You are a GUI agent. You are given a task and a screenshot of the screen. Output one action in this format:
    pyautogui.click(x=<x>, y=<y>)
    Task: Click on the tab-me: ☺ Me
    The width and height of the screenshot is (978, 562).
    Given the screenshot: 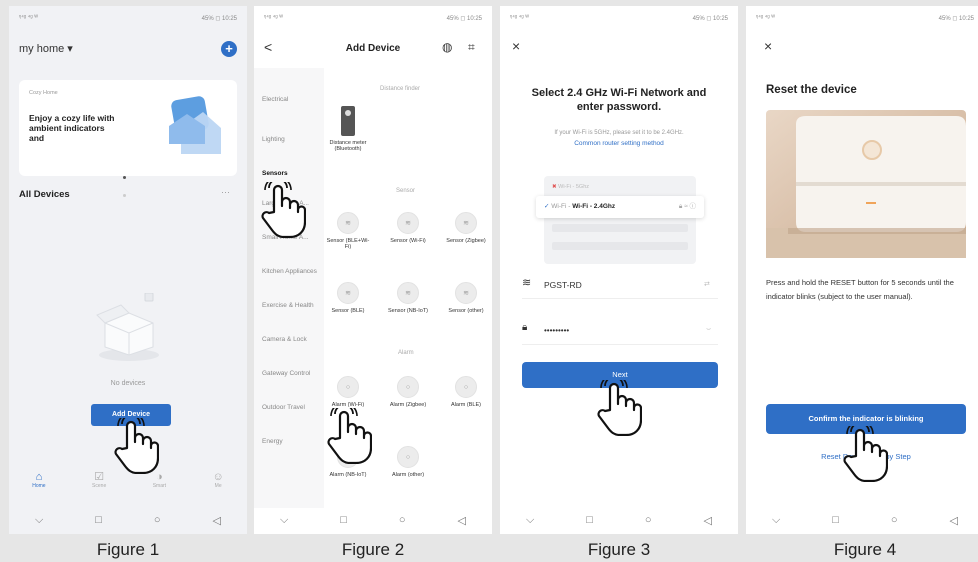 What is the action you would take?
    pyautogui.click(x=218, y=487)
    